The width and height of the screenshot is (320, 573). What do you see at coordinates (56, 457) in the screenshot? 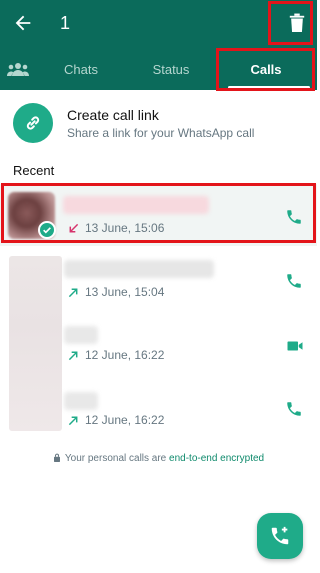
I see `lock-icon` at bounding box center [56, 457].